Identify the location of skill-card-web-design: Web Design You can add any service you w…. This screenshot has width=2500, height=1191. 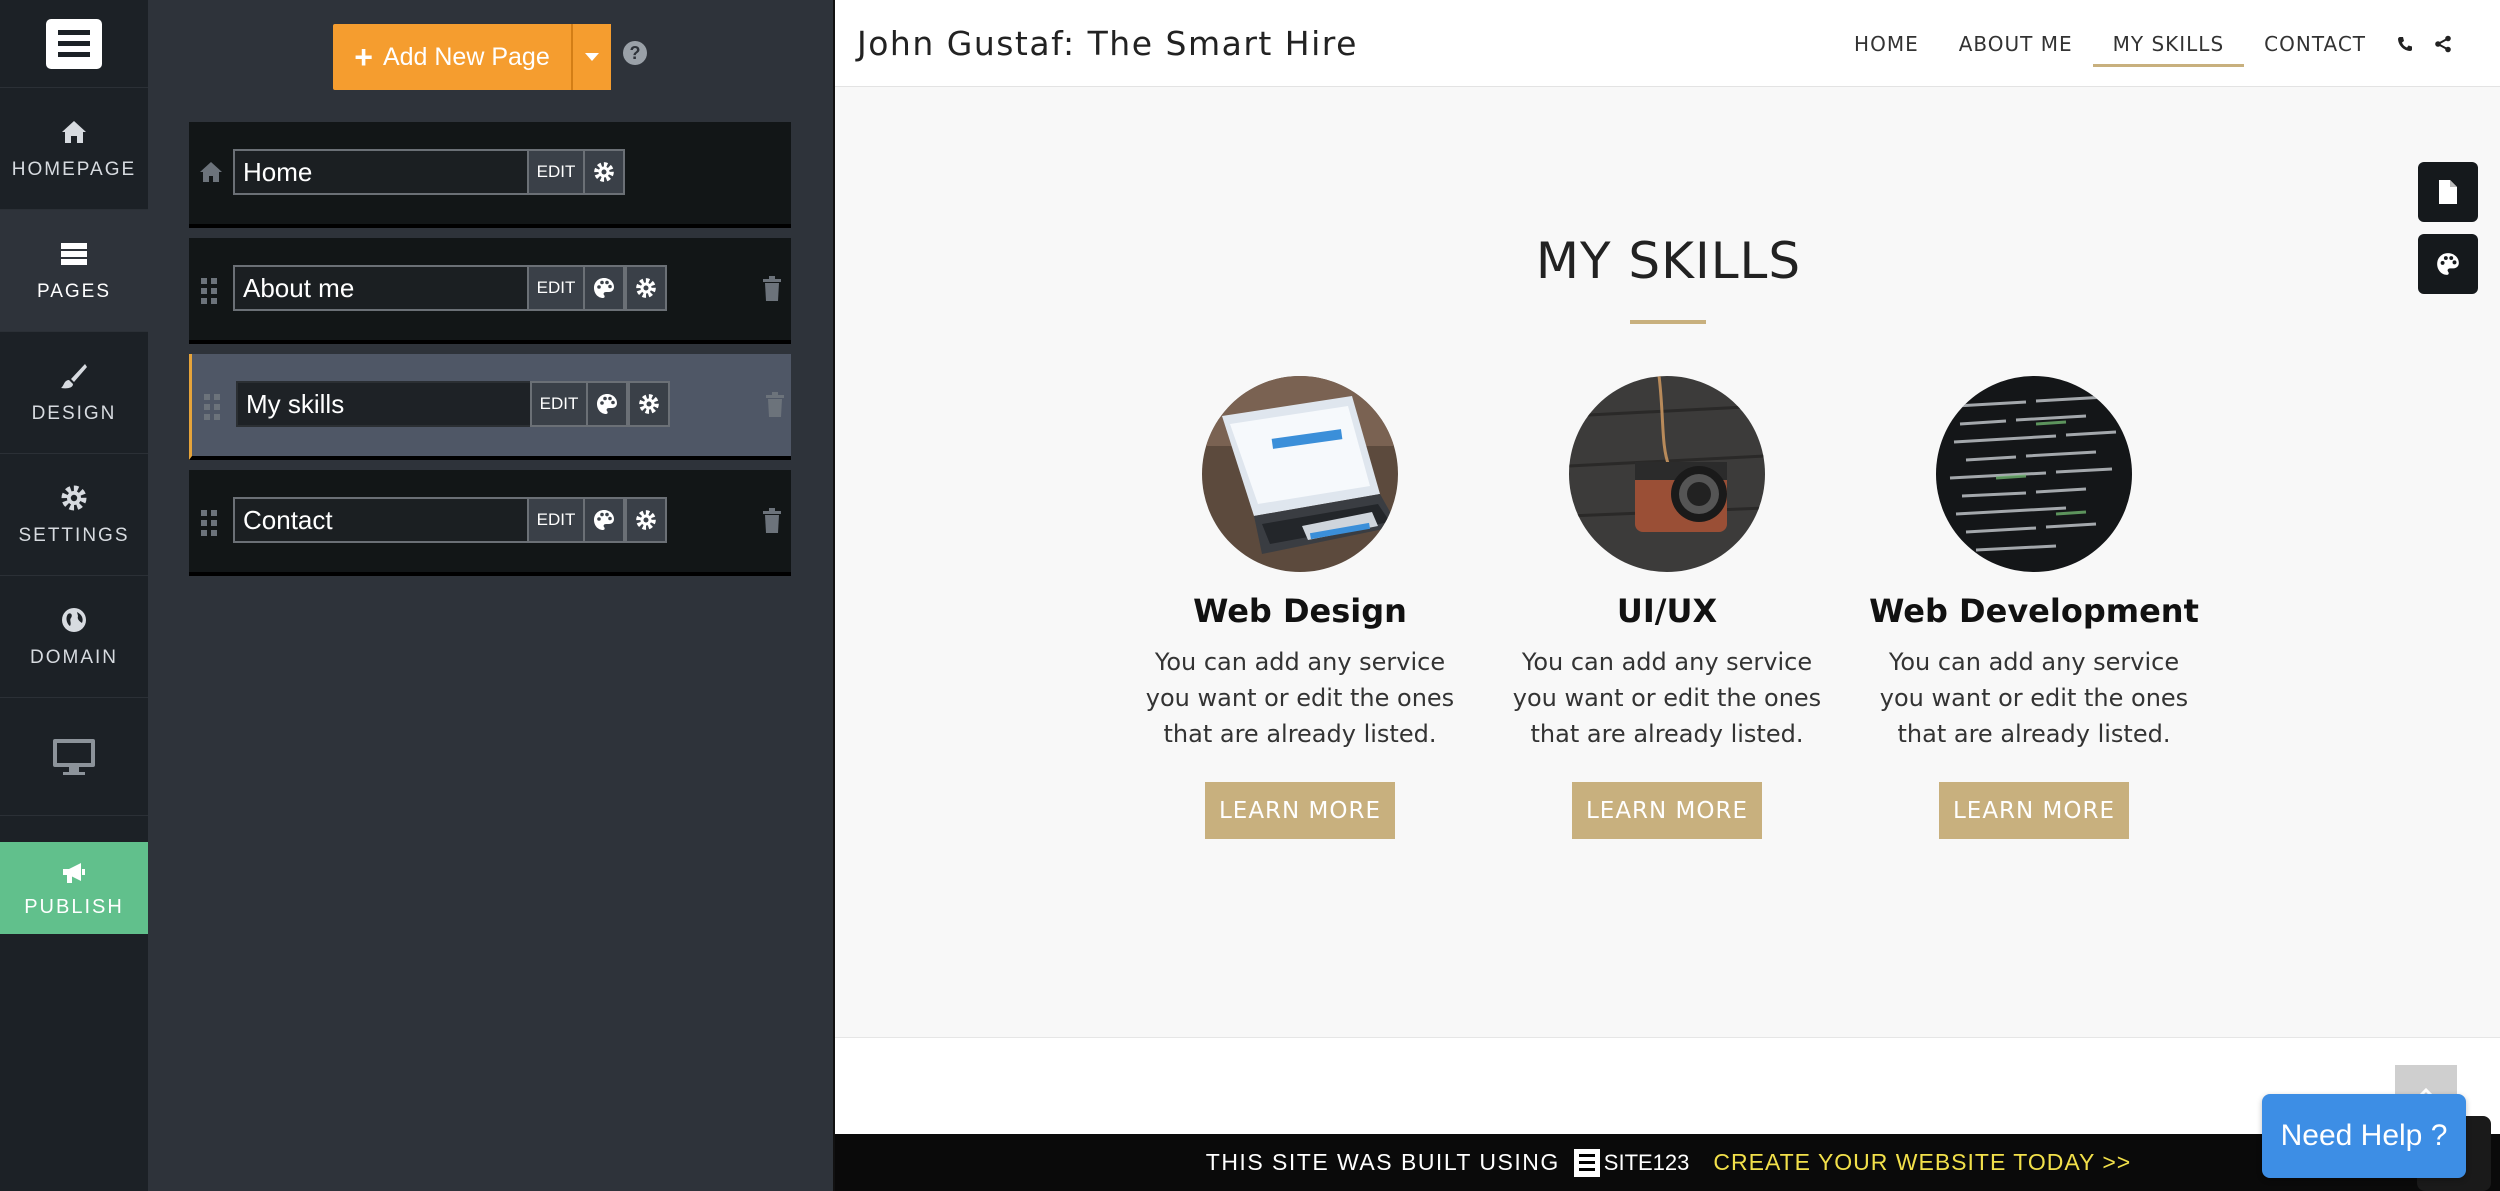
(1300, 607).